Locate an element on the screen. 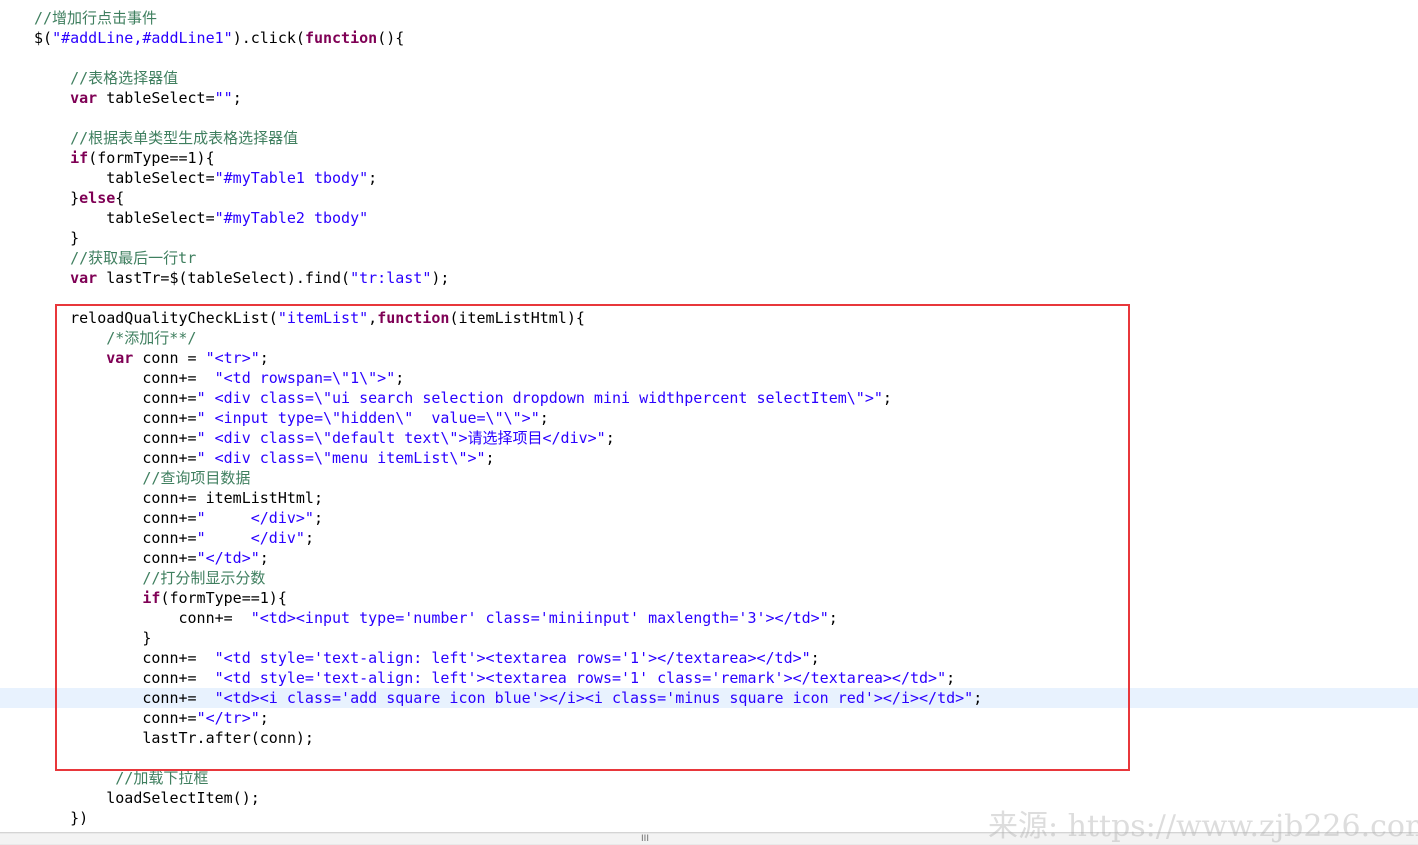 This screenshot has width=1418, height=845. code-token: function is located at coordinates (413, 318).